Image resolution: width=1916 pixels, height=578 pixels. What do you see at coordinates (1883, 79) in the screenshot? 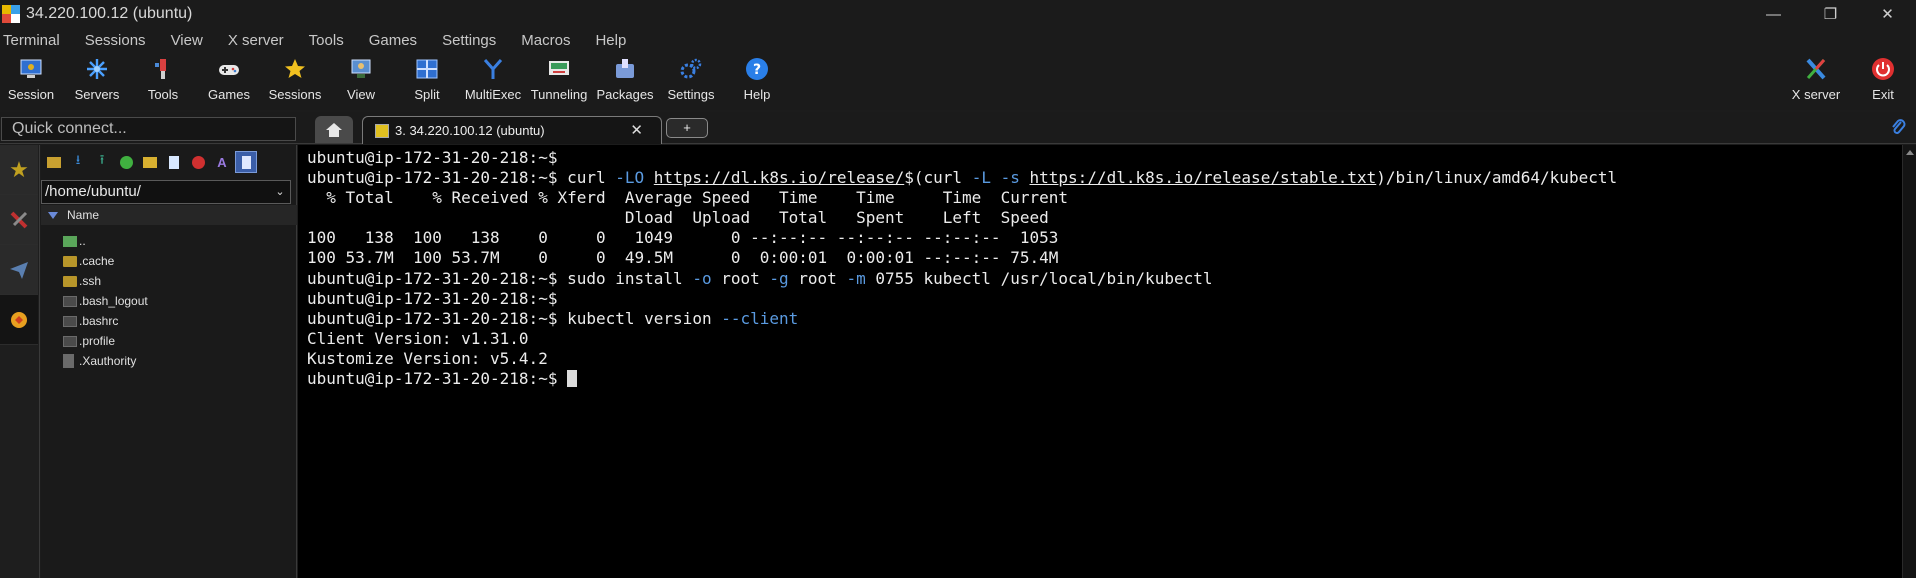
I see `exit-button: Exit` at bounding box center [1883, 79].